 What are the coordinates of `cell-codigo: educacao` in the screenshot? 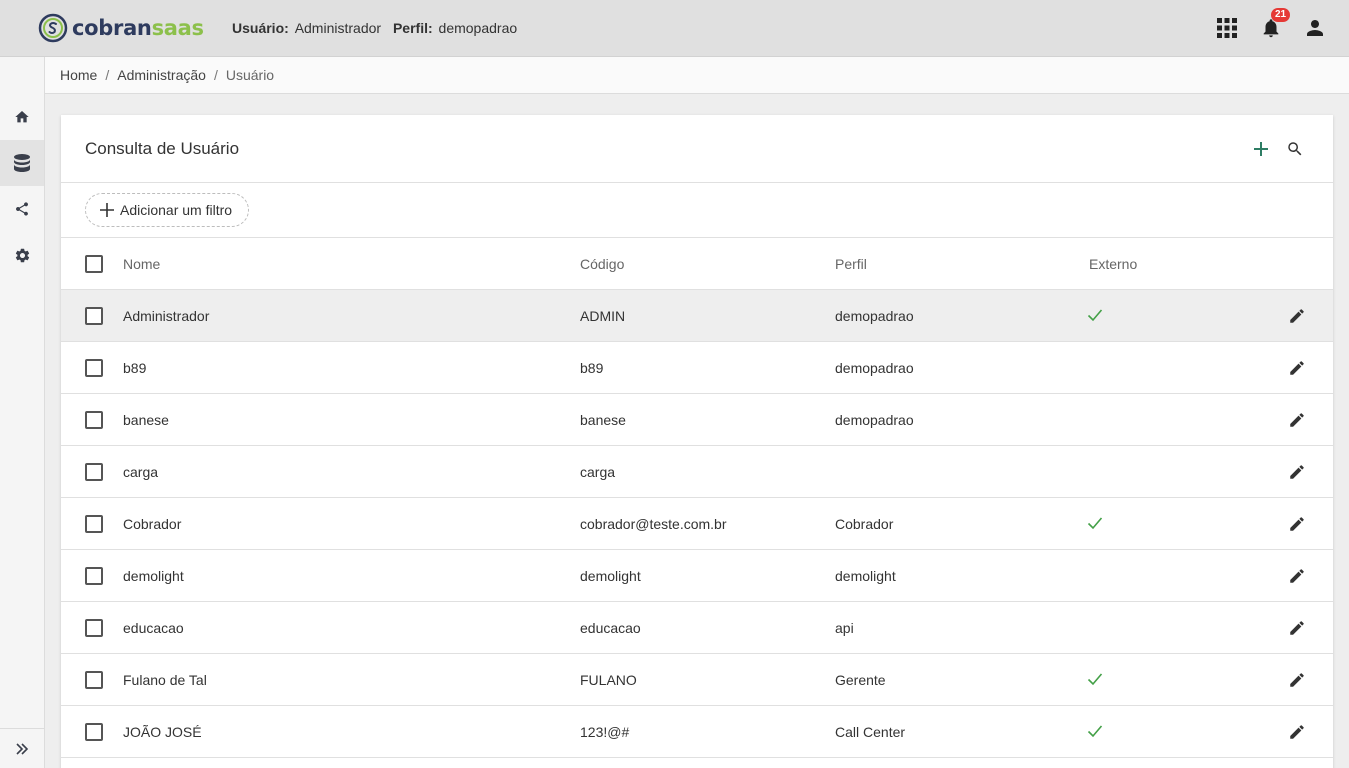 It's located at (610, 627).